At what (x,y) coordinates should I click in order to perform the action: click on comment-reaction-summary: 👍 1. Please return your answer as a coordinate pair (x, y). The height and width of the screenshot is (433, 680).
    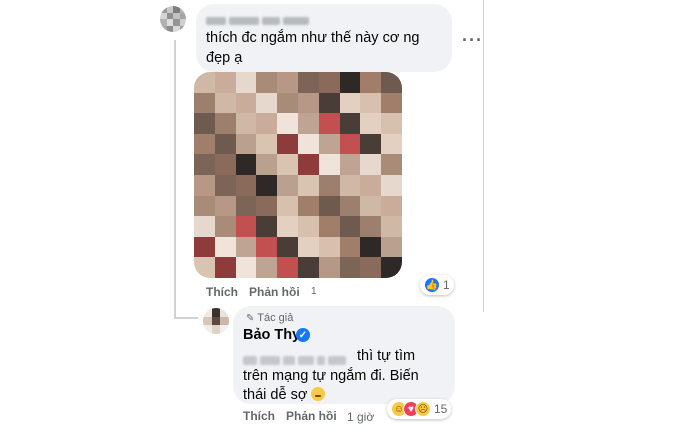
    Looking at the image, I should click on (437, 285).